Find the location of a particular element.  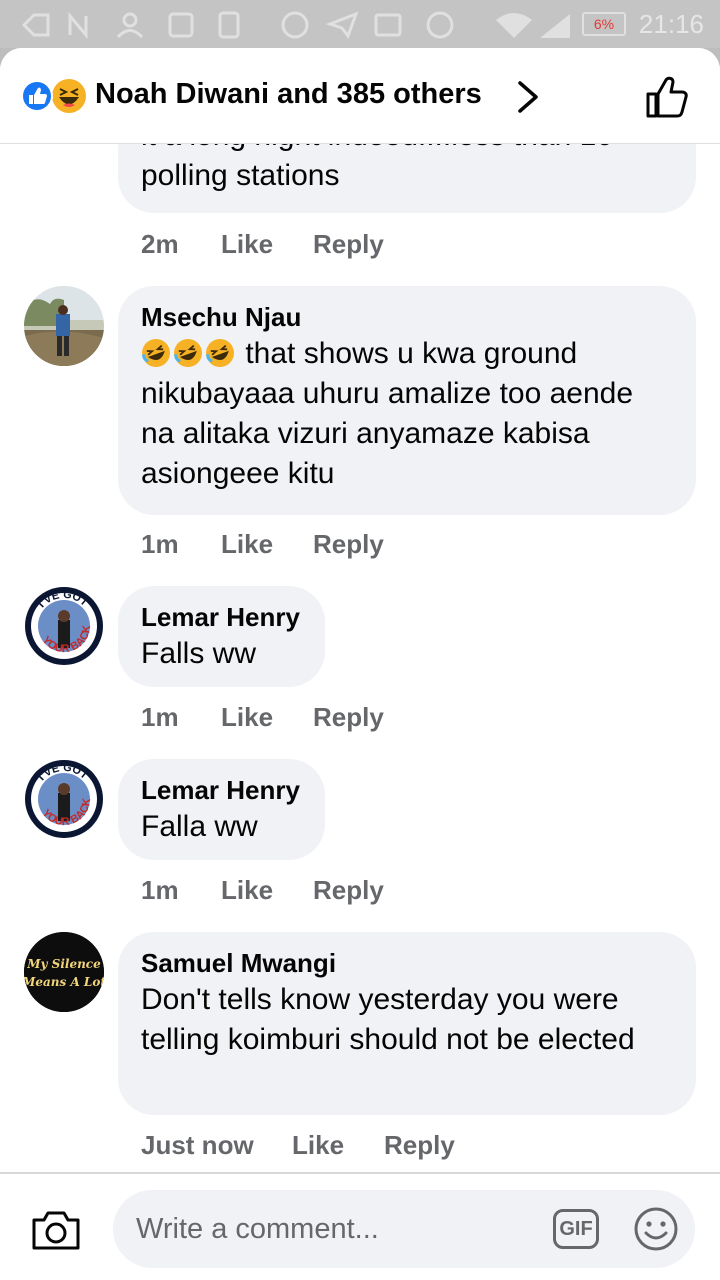

gif-button: GIF is located at coordinates (576, 1229).